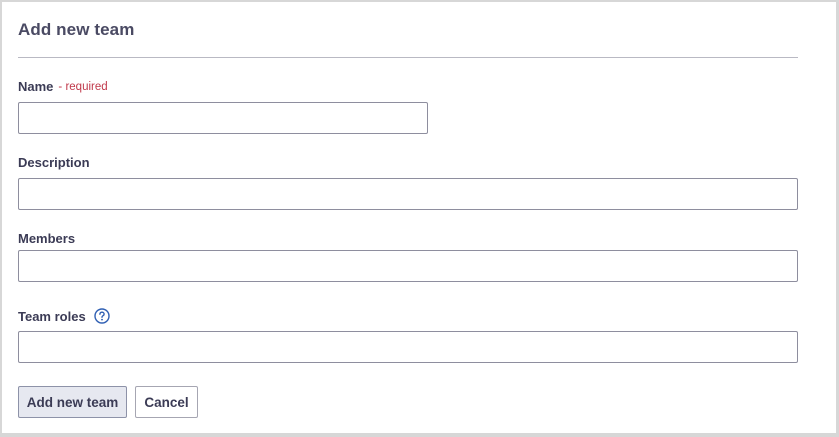 The height and width of the screenshot is (437, 839). What do you see at coordinates (408, 347) in the screenshot?
I see `team-roles-input` at bounding box center [408, 347].